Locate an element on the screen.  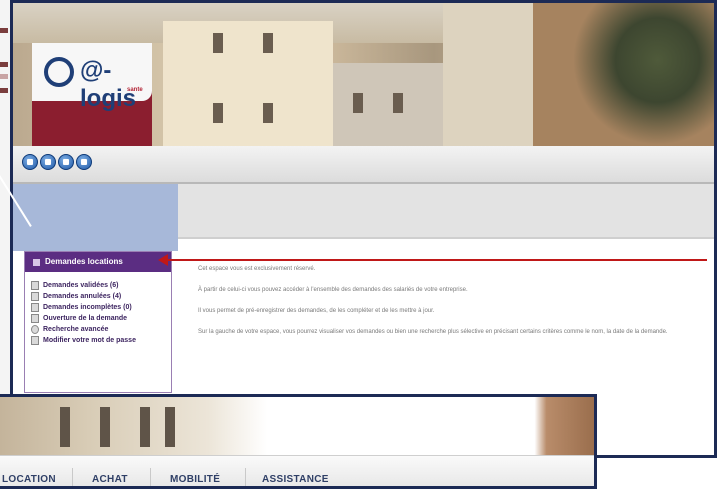
sidebar-item-cancelled: Demandes annulées (4) is located at coordinates (101, 296).